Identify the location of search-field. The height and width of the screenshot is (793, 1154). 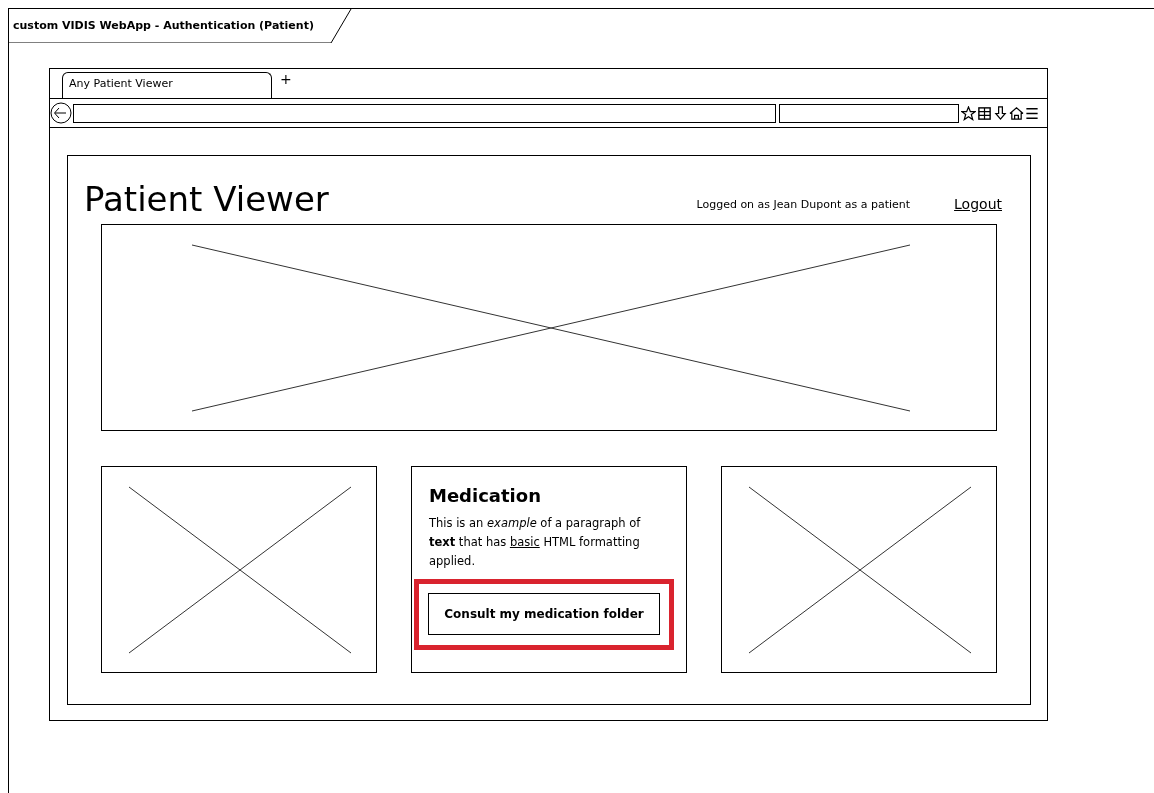
(869, 113).